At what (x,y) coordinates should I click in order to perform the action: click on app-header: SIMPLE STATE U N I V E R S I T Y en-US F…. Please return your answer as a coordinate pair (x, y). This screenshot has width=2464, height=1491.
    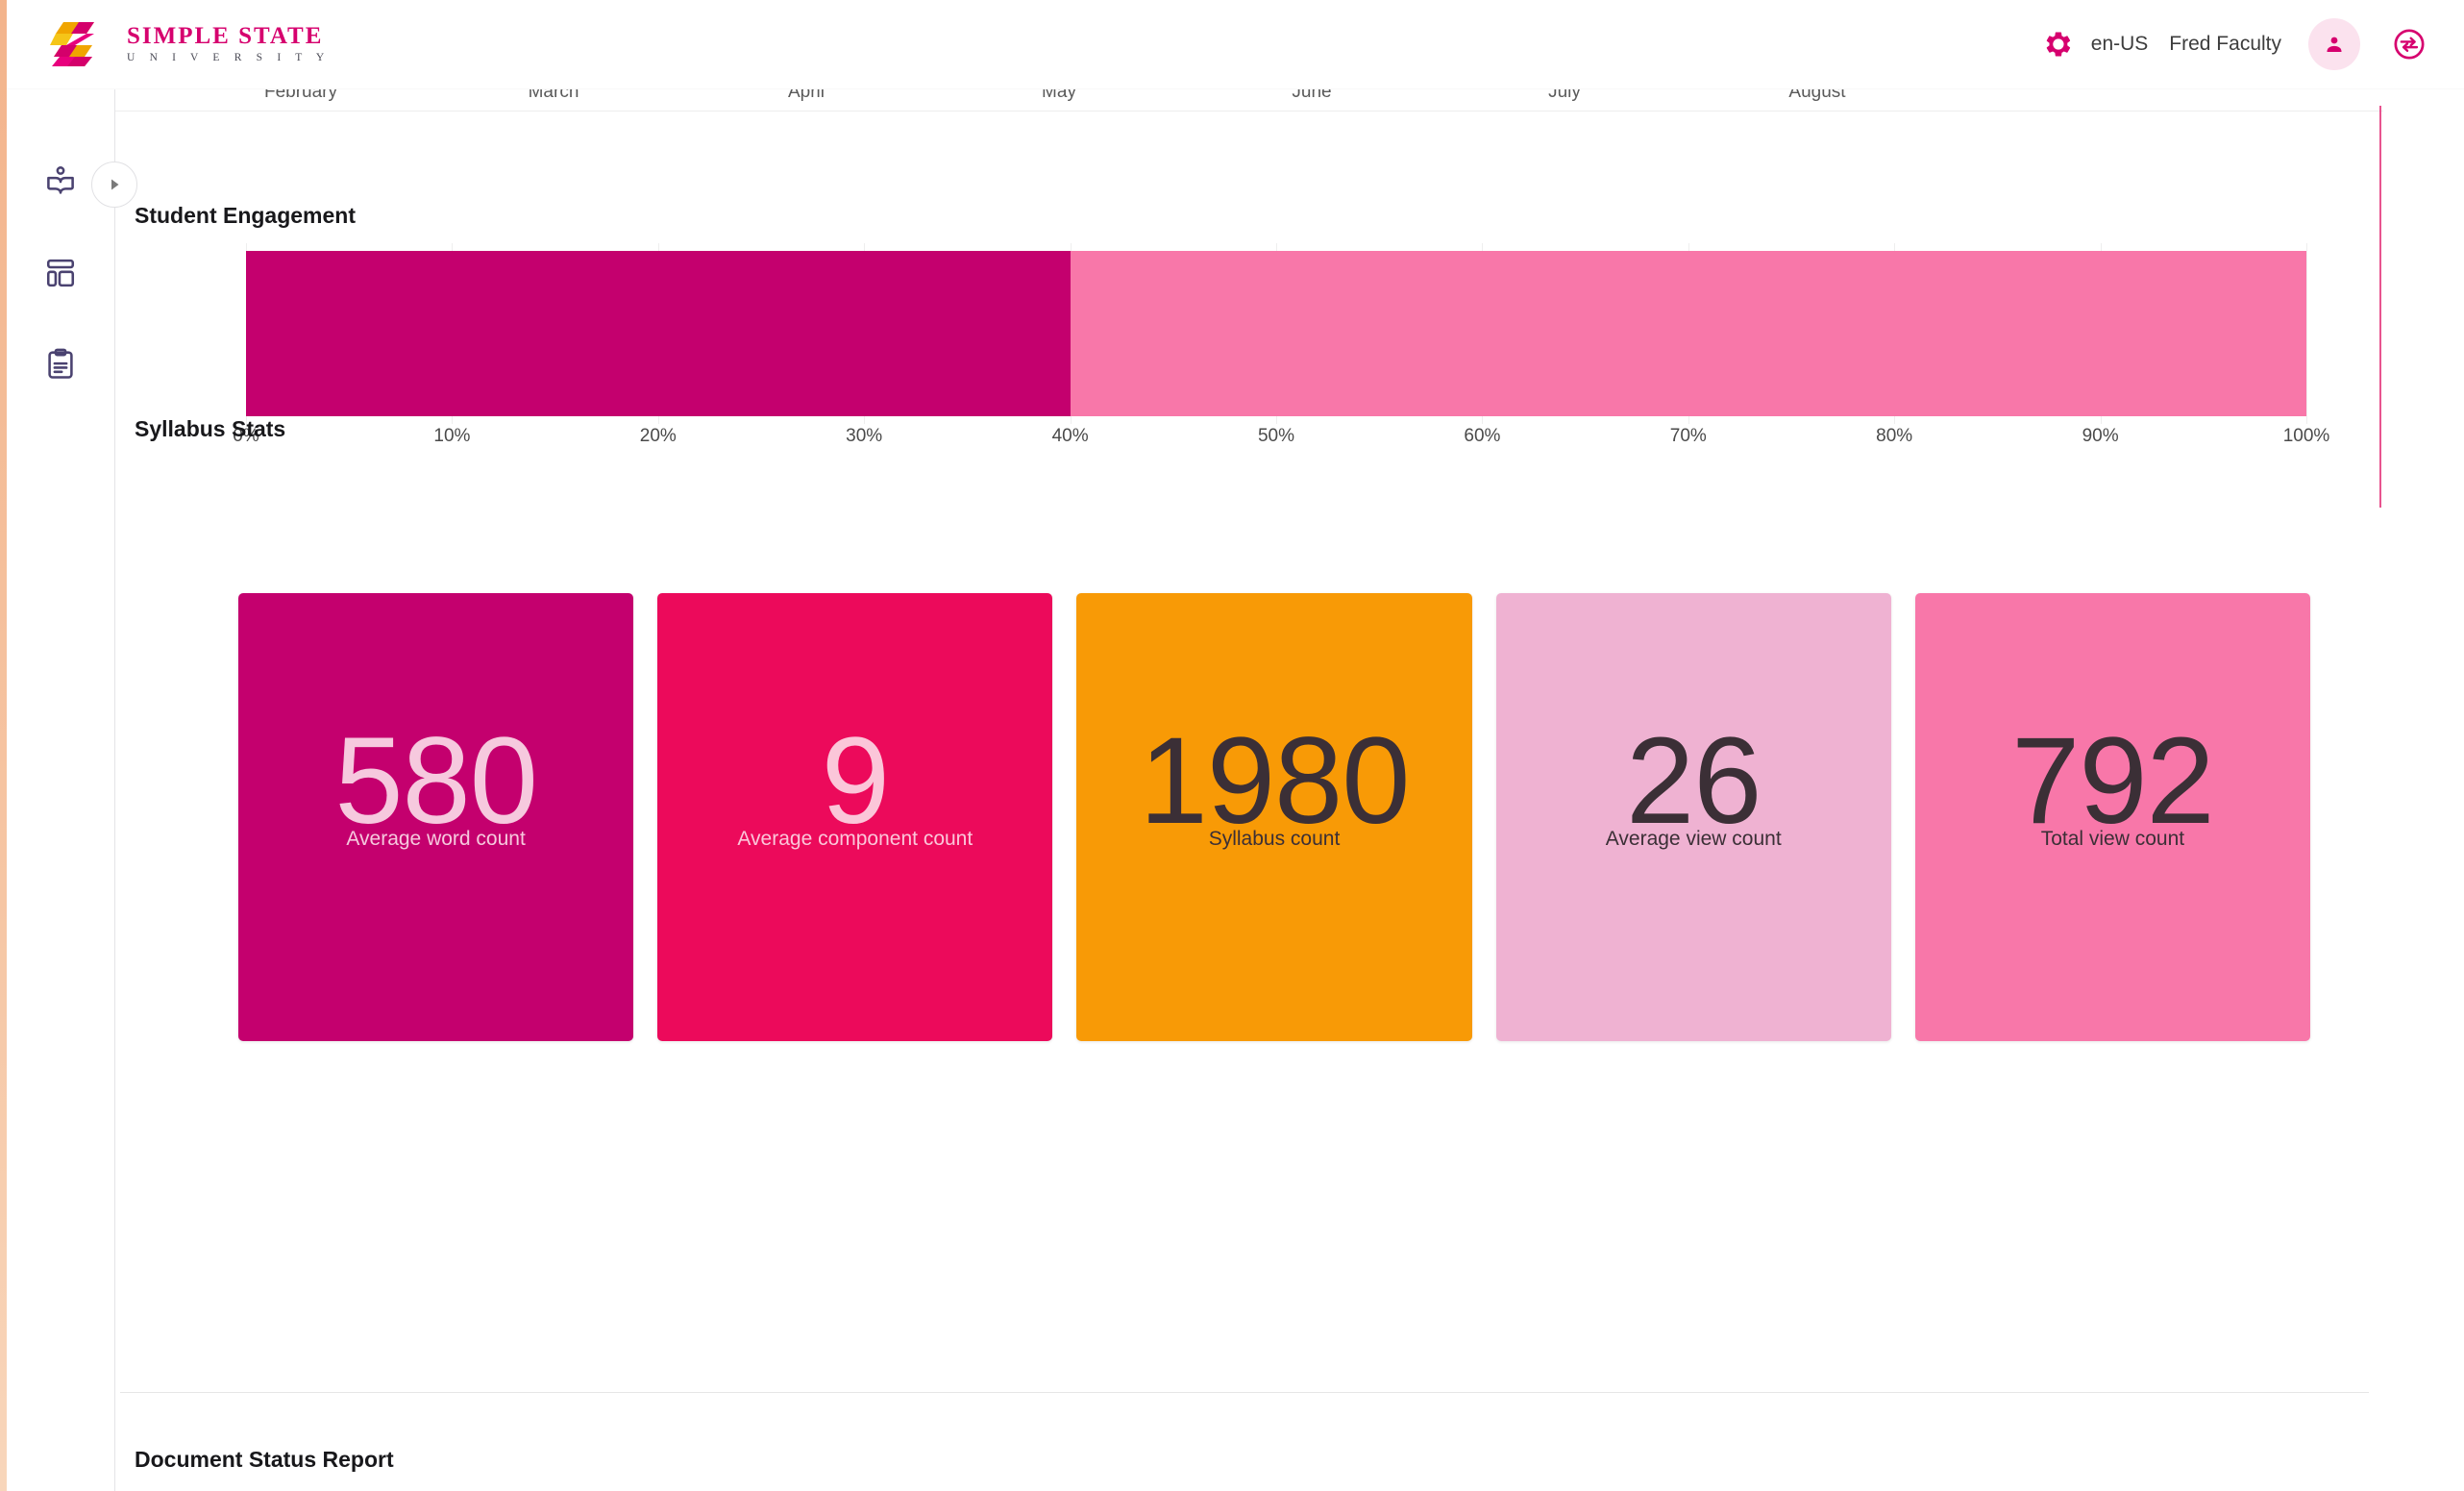
    Looking at the image, I should click on (1235, 44).